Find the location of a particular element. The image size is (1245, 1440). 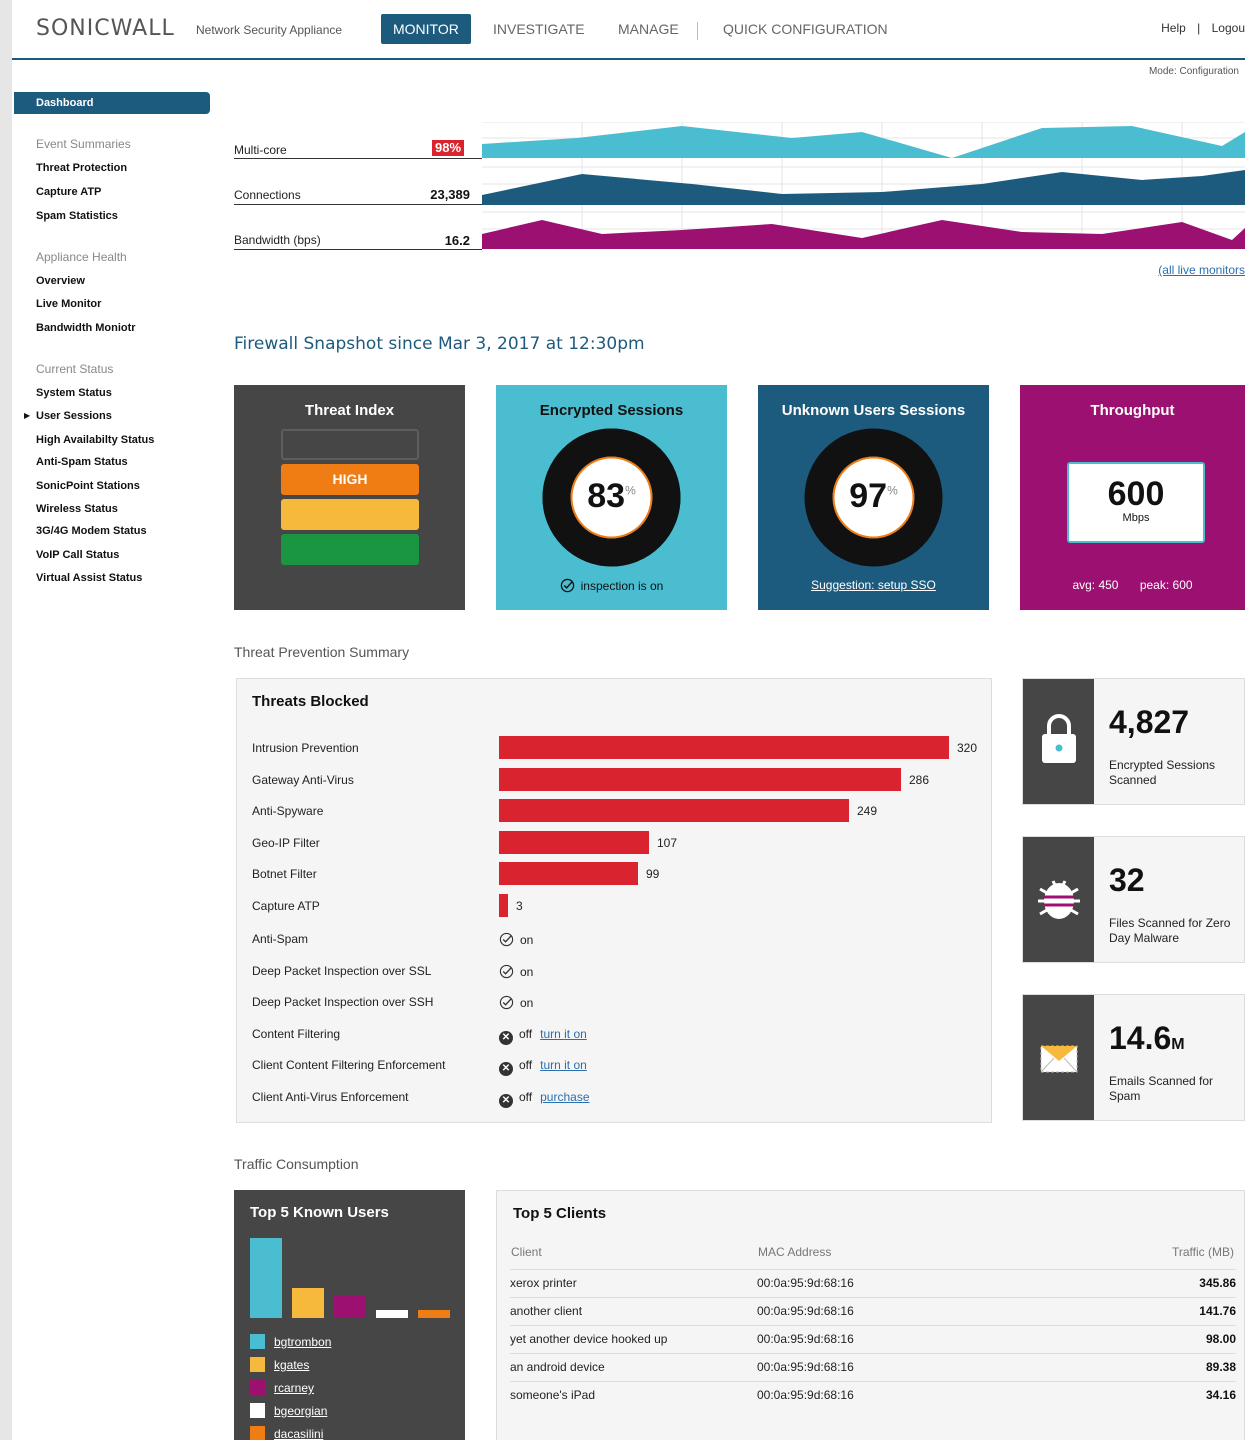

monitor-label-bandwidth: Bandwidth (bps) is located at coordinates (277, 240).